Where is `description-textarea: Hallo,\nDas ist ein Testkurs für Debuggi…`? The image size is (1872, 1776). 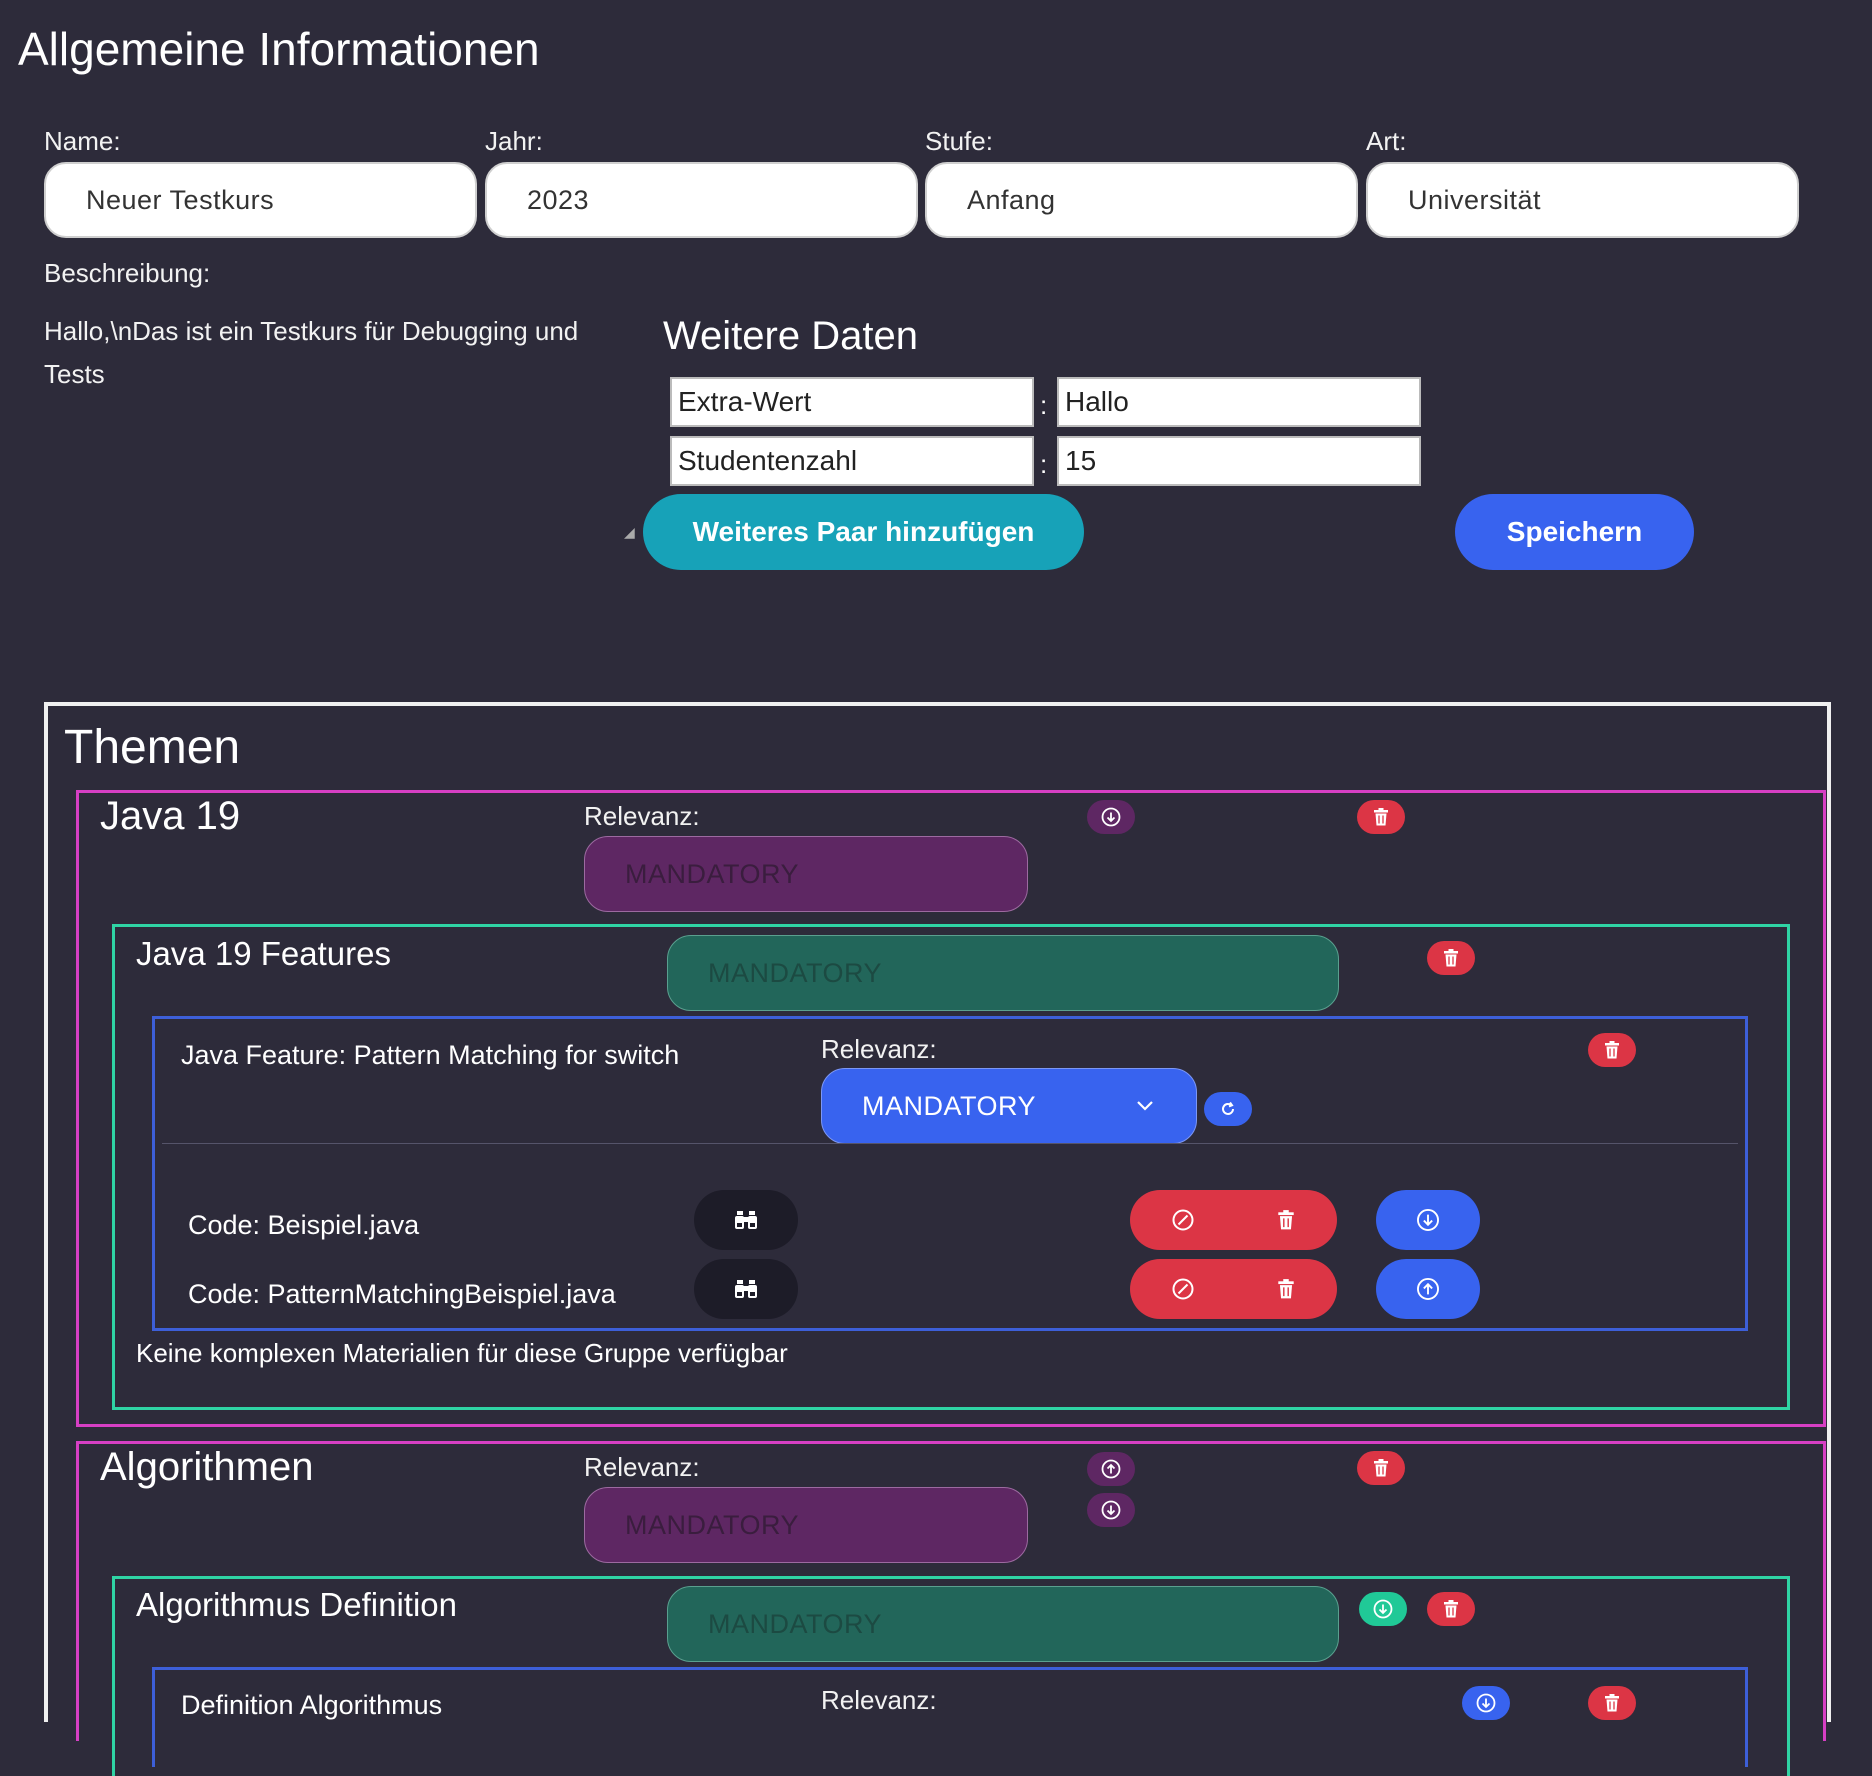 description-textarea: Hallo,\nDas ist ein Testkurs für Debuggi… is located at coordinates (344, 425).